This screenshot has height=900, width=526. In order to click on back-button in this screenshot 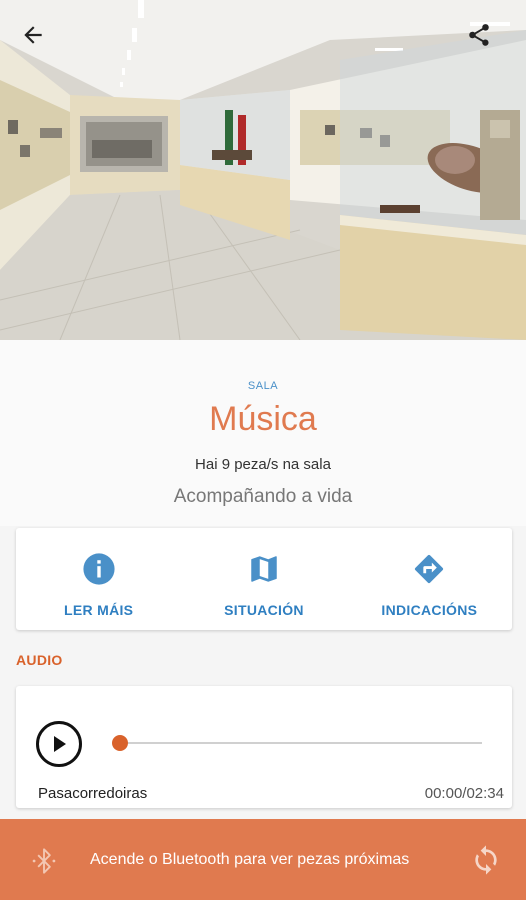, I will do `click(40, 42)`.